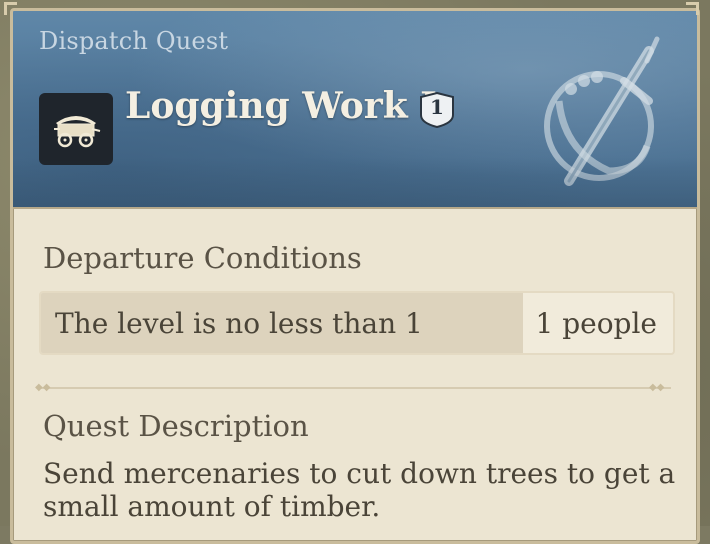 This screenshot has height=544, width=710. I want to click on departure-condition-row: The level is no less than 1 1 people, so click(357, 323).